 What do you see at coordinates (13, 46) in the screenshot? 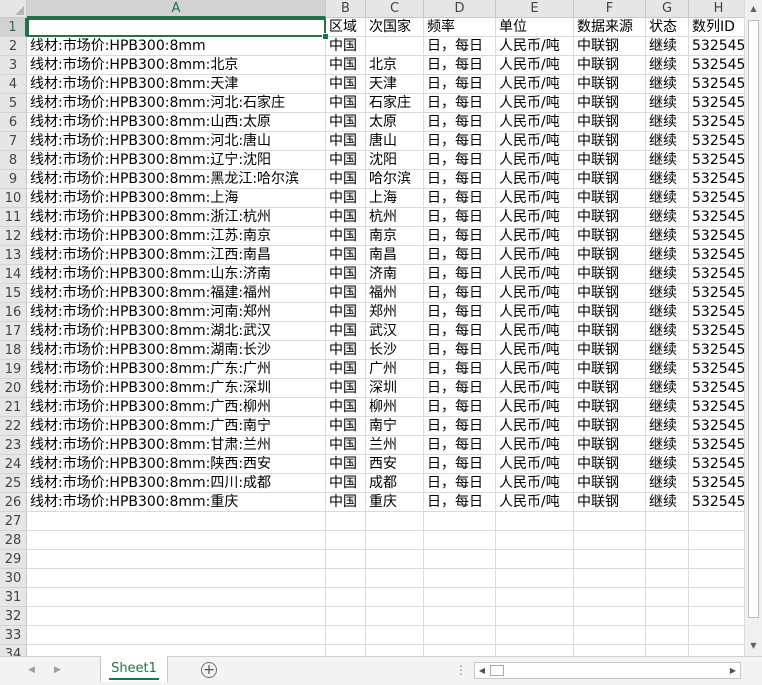
I see `row-header-2: 2` at bounding box center [13, 46].